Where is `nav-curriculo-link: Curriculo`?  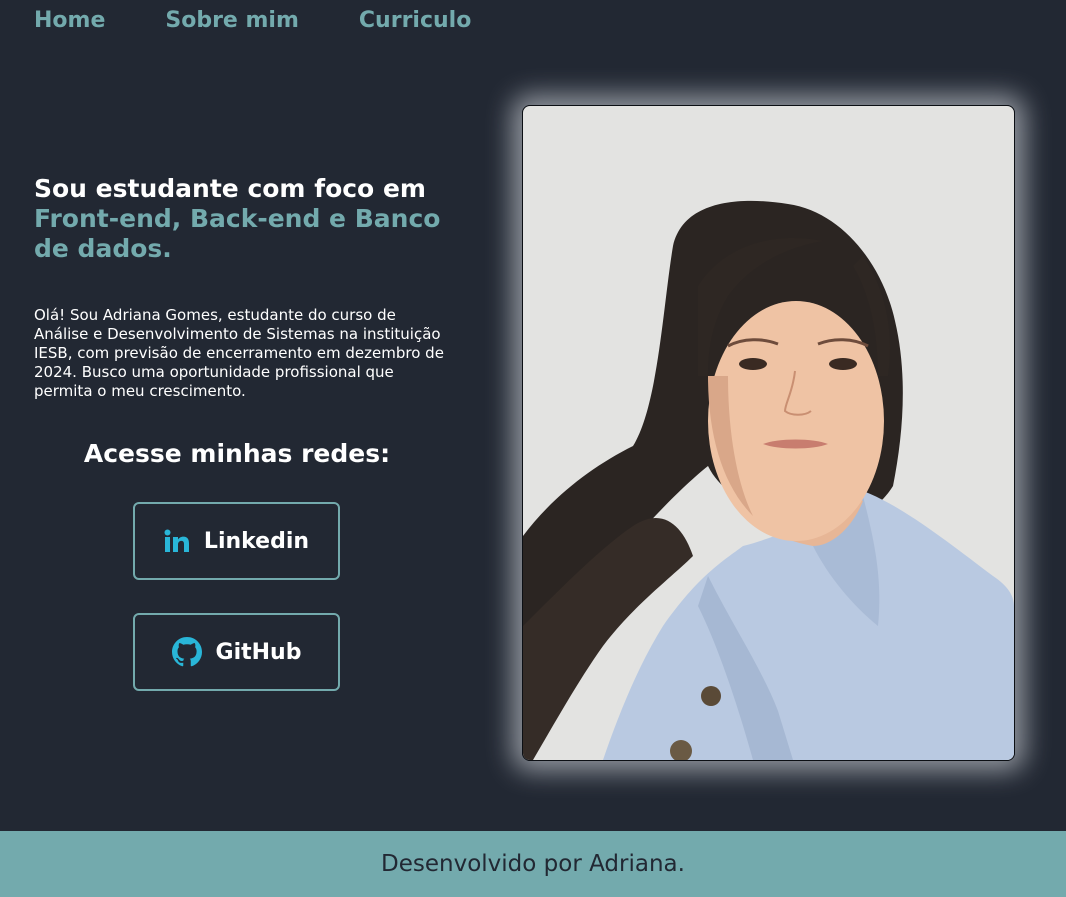
nav-curriculo-link: Curriculo is located at coordinates (415, 21).